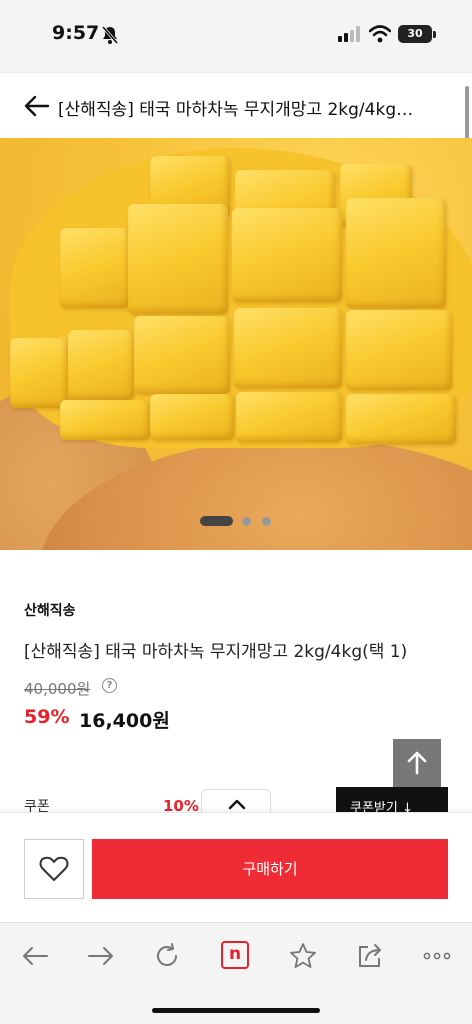 The image size is (472, 1024). What do you see at coordinates (434, 34) in the screenshot?
I see `battery-tip` at bounding box center [434, 34].